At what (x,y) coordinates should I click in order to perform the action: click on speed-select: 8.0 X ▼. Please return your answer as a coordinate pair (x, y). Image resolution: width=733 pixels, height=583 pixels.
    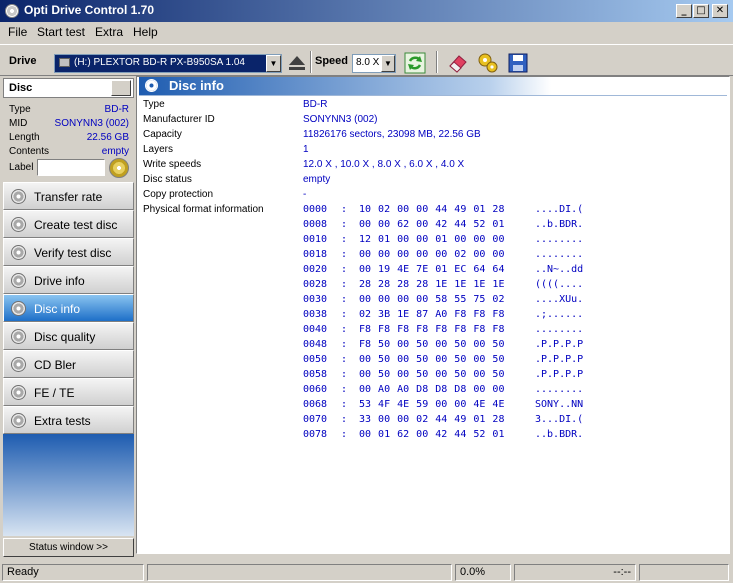
    Looking at the image, I should click on (374, 63).